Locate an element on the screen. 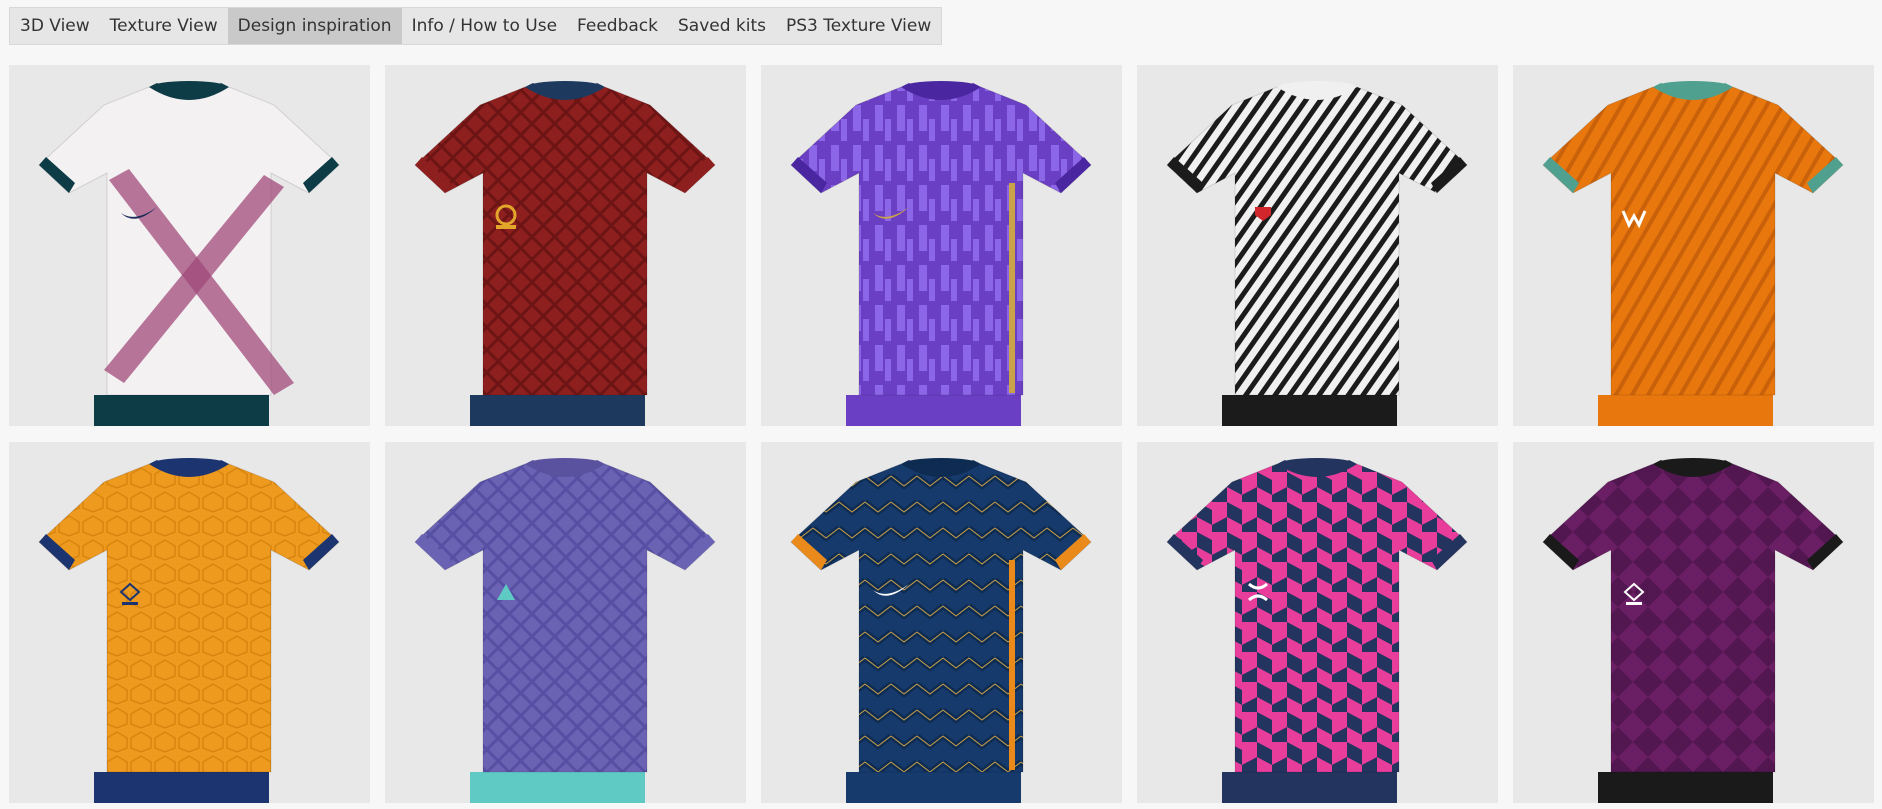  tab-design-inspiration: Design inspiration is located at coordinates (314, 26).